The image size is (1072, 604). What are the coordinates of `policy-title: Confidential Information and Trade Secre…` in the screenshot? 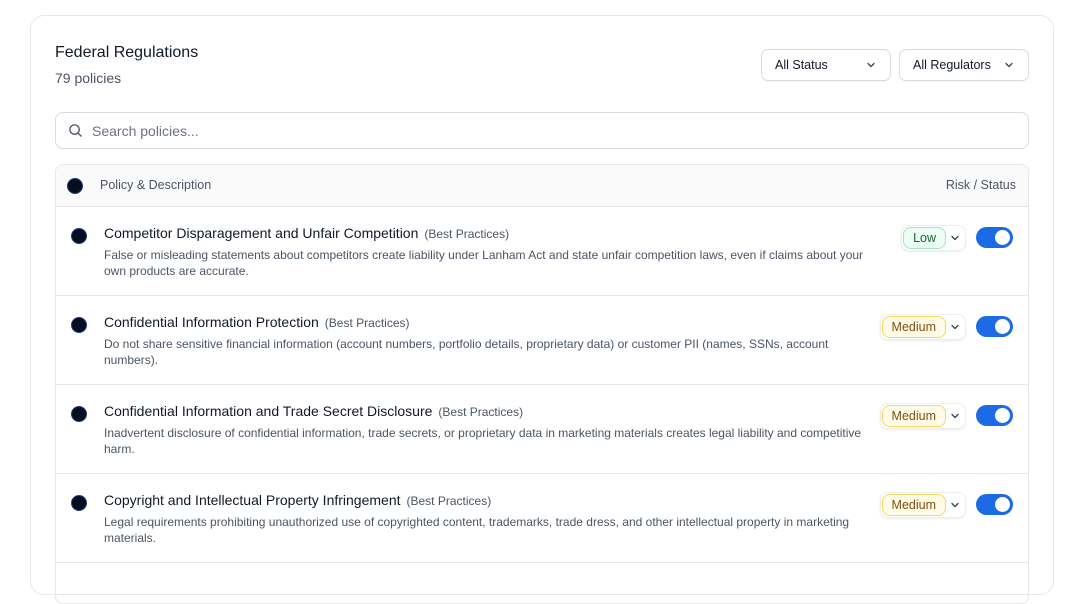 It's located at (313, 411).